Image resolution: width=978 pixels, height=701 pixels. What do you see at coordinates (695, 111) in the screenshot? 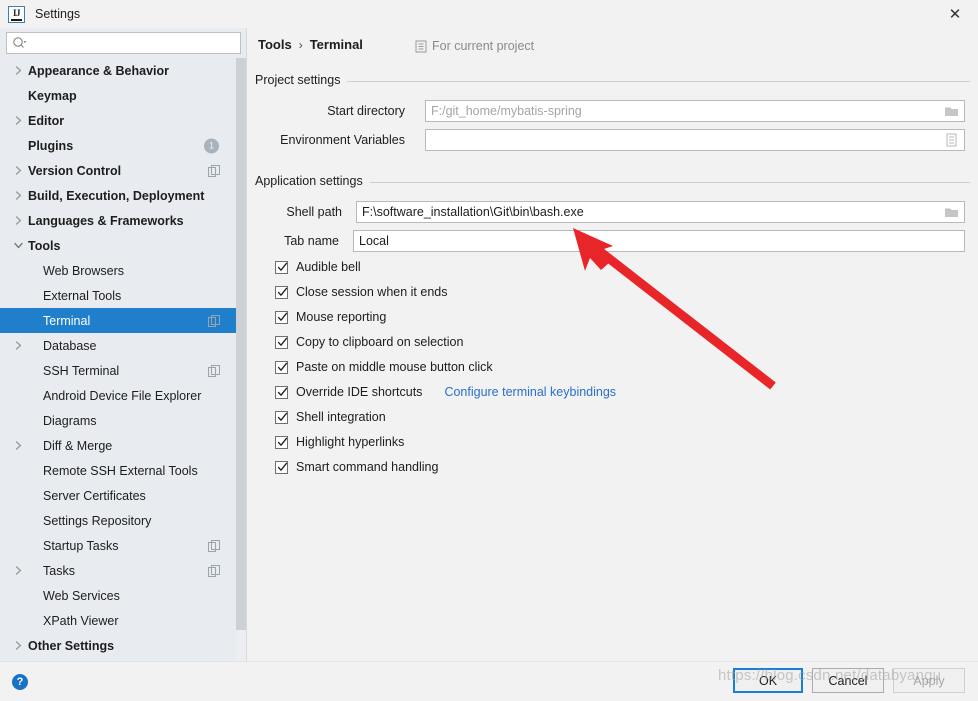
I see `start-directory-input: F:/git_home/mybatis-spring` at bounding box center [695, 111].